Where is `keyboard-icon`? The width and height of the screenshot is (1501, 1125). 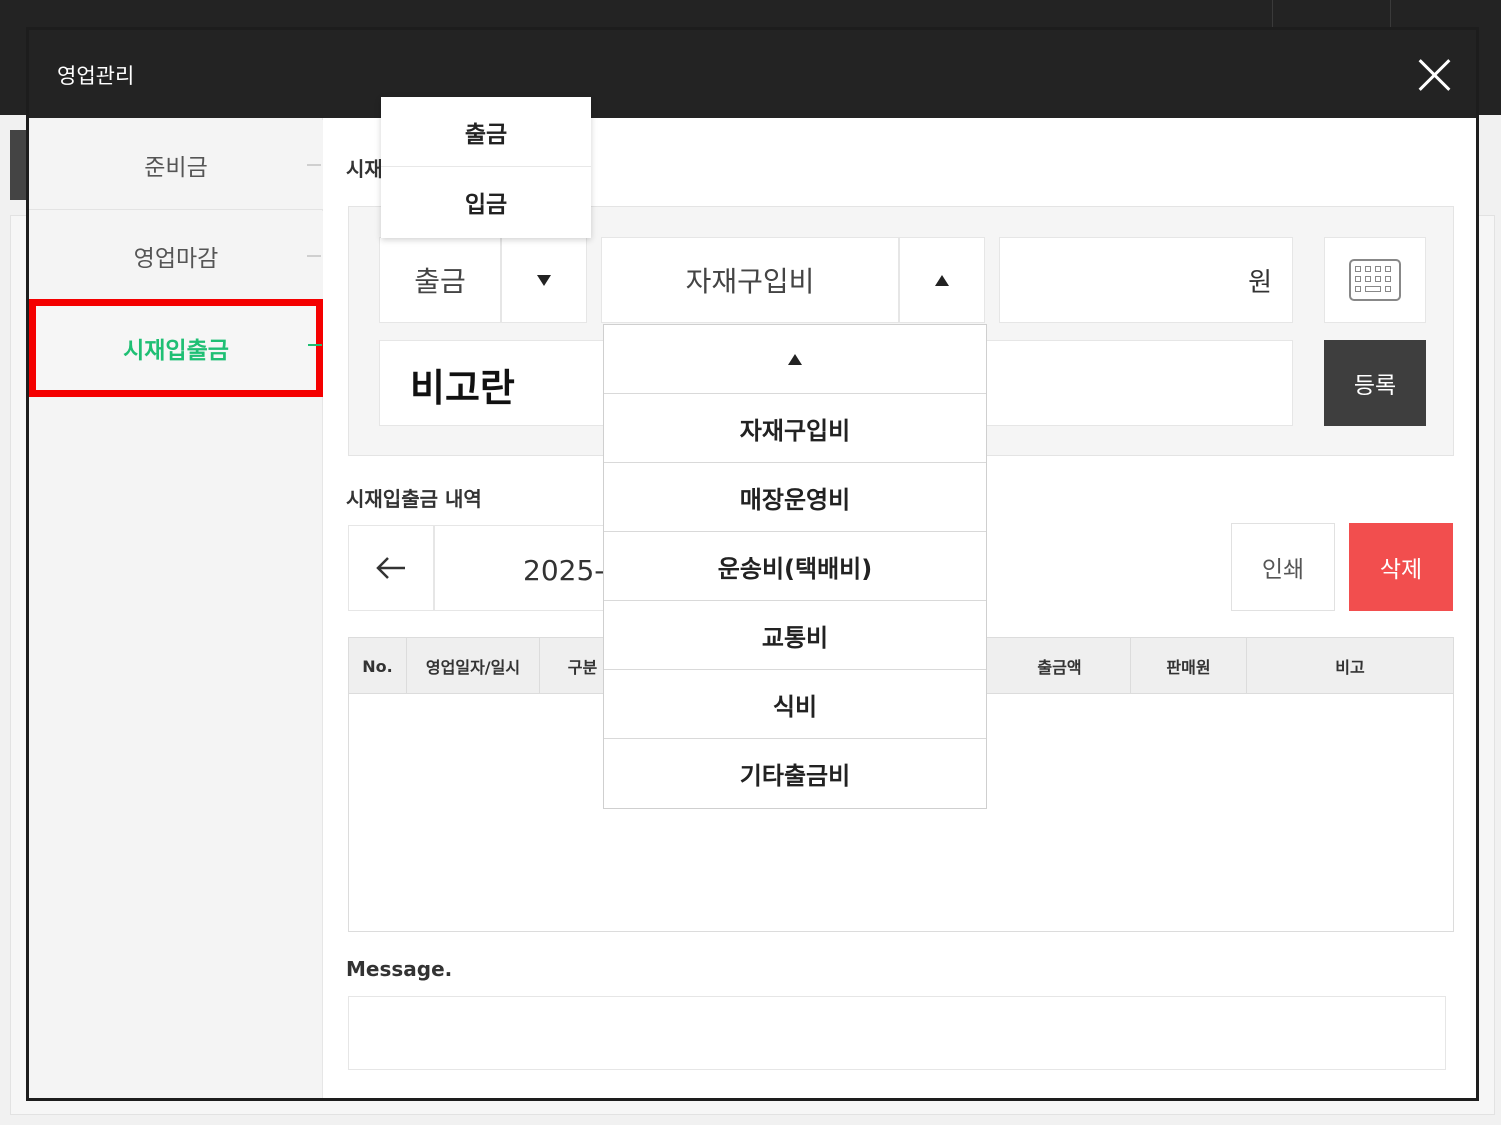
keyboard-icon is located at coordinates (1375, 280).